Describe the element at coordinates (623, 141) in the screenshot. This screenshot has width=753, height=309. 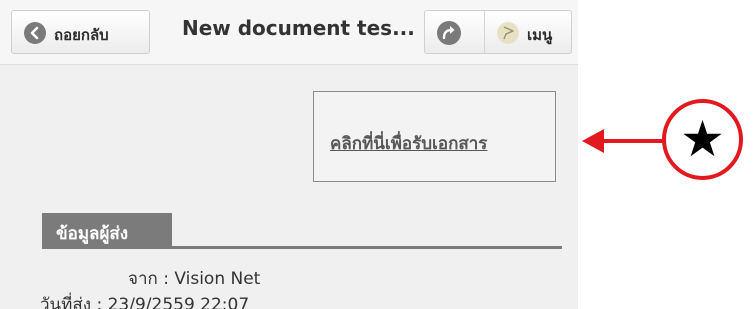
I see `pointer-arrow-icon` at that location.